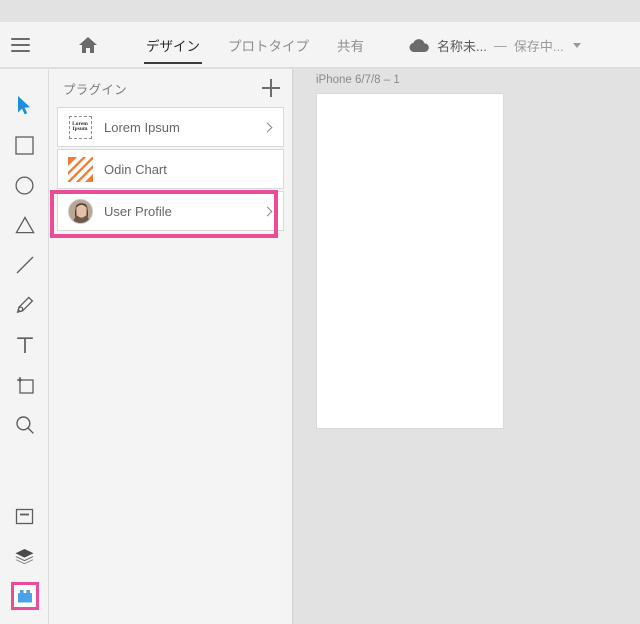  I want to click on line-tool, so click(24, 265).